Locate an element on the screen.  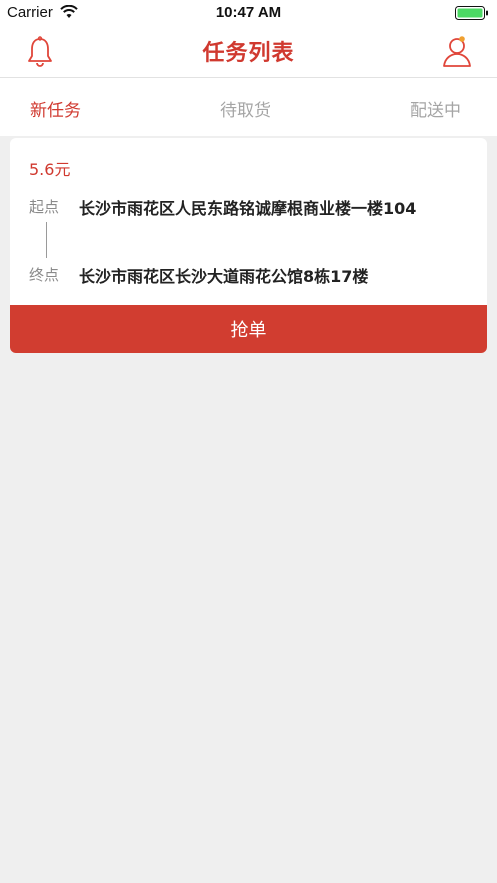
status-time: 10:47 AM is located at coordinates (248, 12).